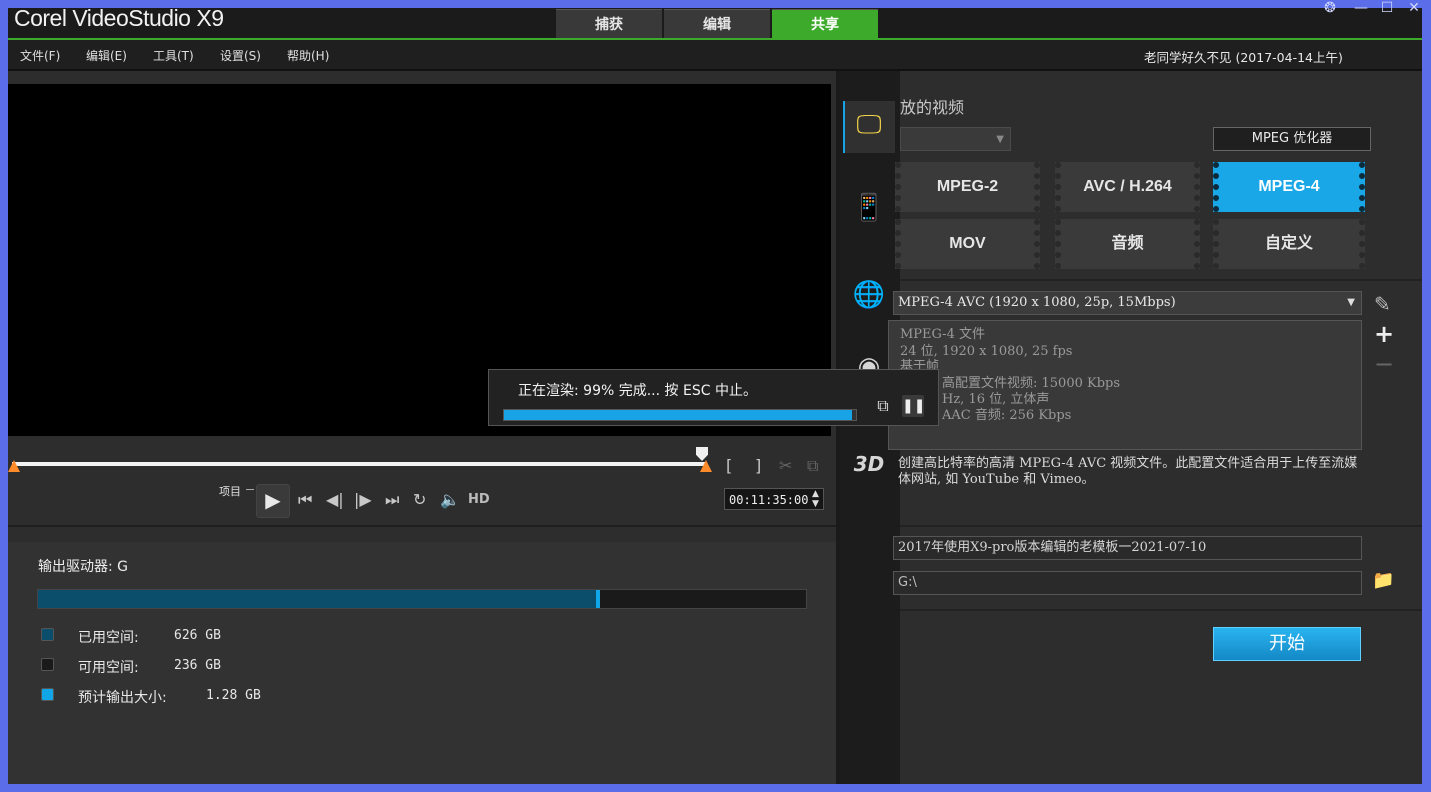  I want to click on mark-in-button: [, so click(729, 465).